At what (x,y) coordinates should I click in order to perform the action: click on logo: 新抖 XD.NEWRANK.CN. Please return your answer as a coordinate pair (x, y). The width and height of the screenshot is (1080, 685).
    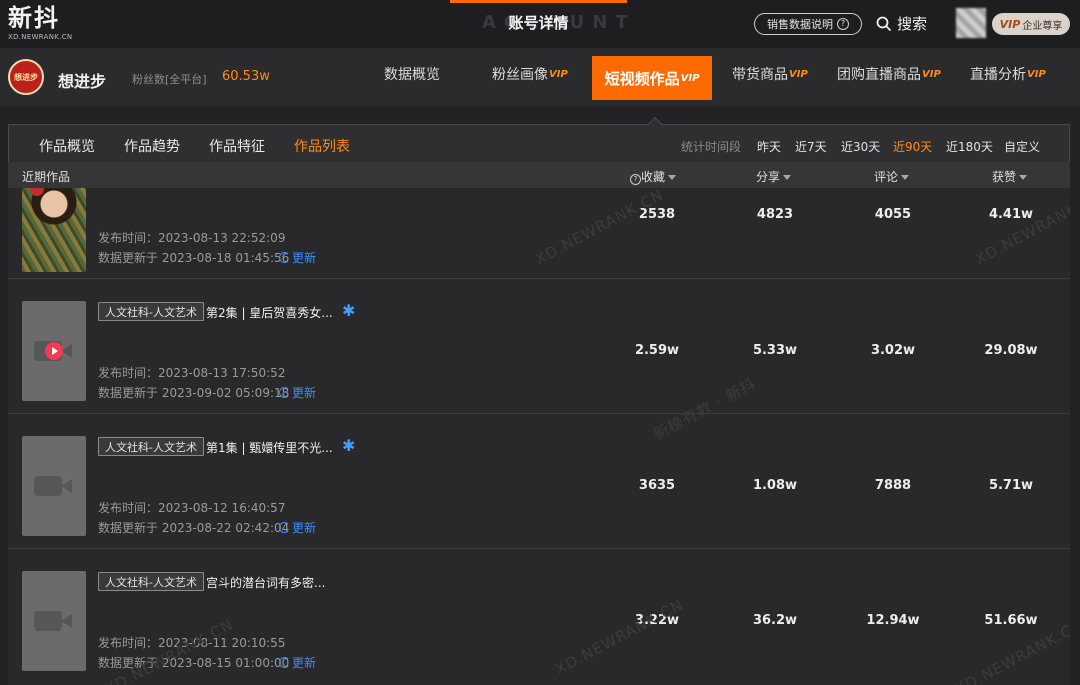
    Looking at the image, I should click on (40, 22).